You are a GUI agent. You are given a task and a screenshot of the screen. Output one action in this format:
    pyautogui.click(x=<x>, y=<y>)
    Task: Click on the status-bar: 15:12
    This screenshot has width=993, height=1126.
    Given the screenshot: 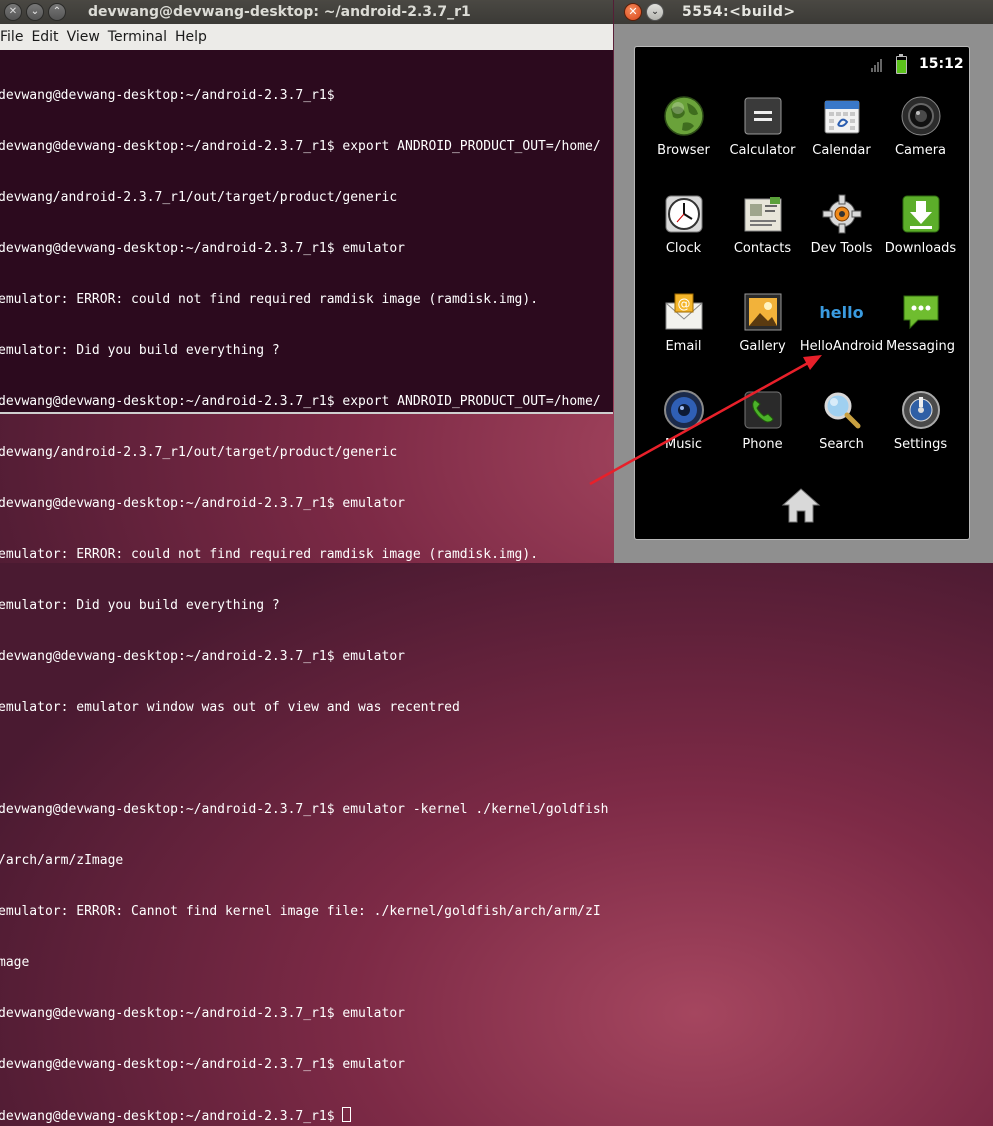 What is the action you would take?
    pyautogui.click(x=802, y=65)
    